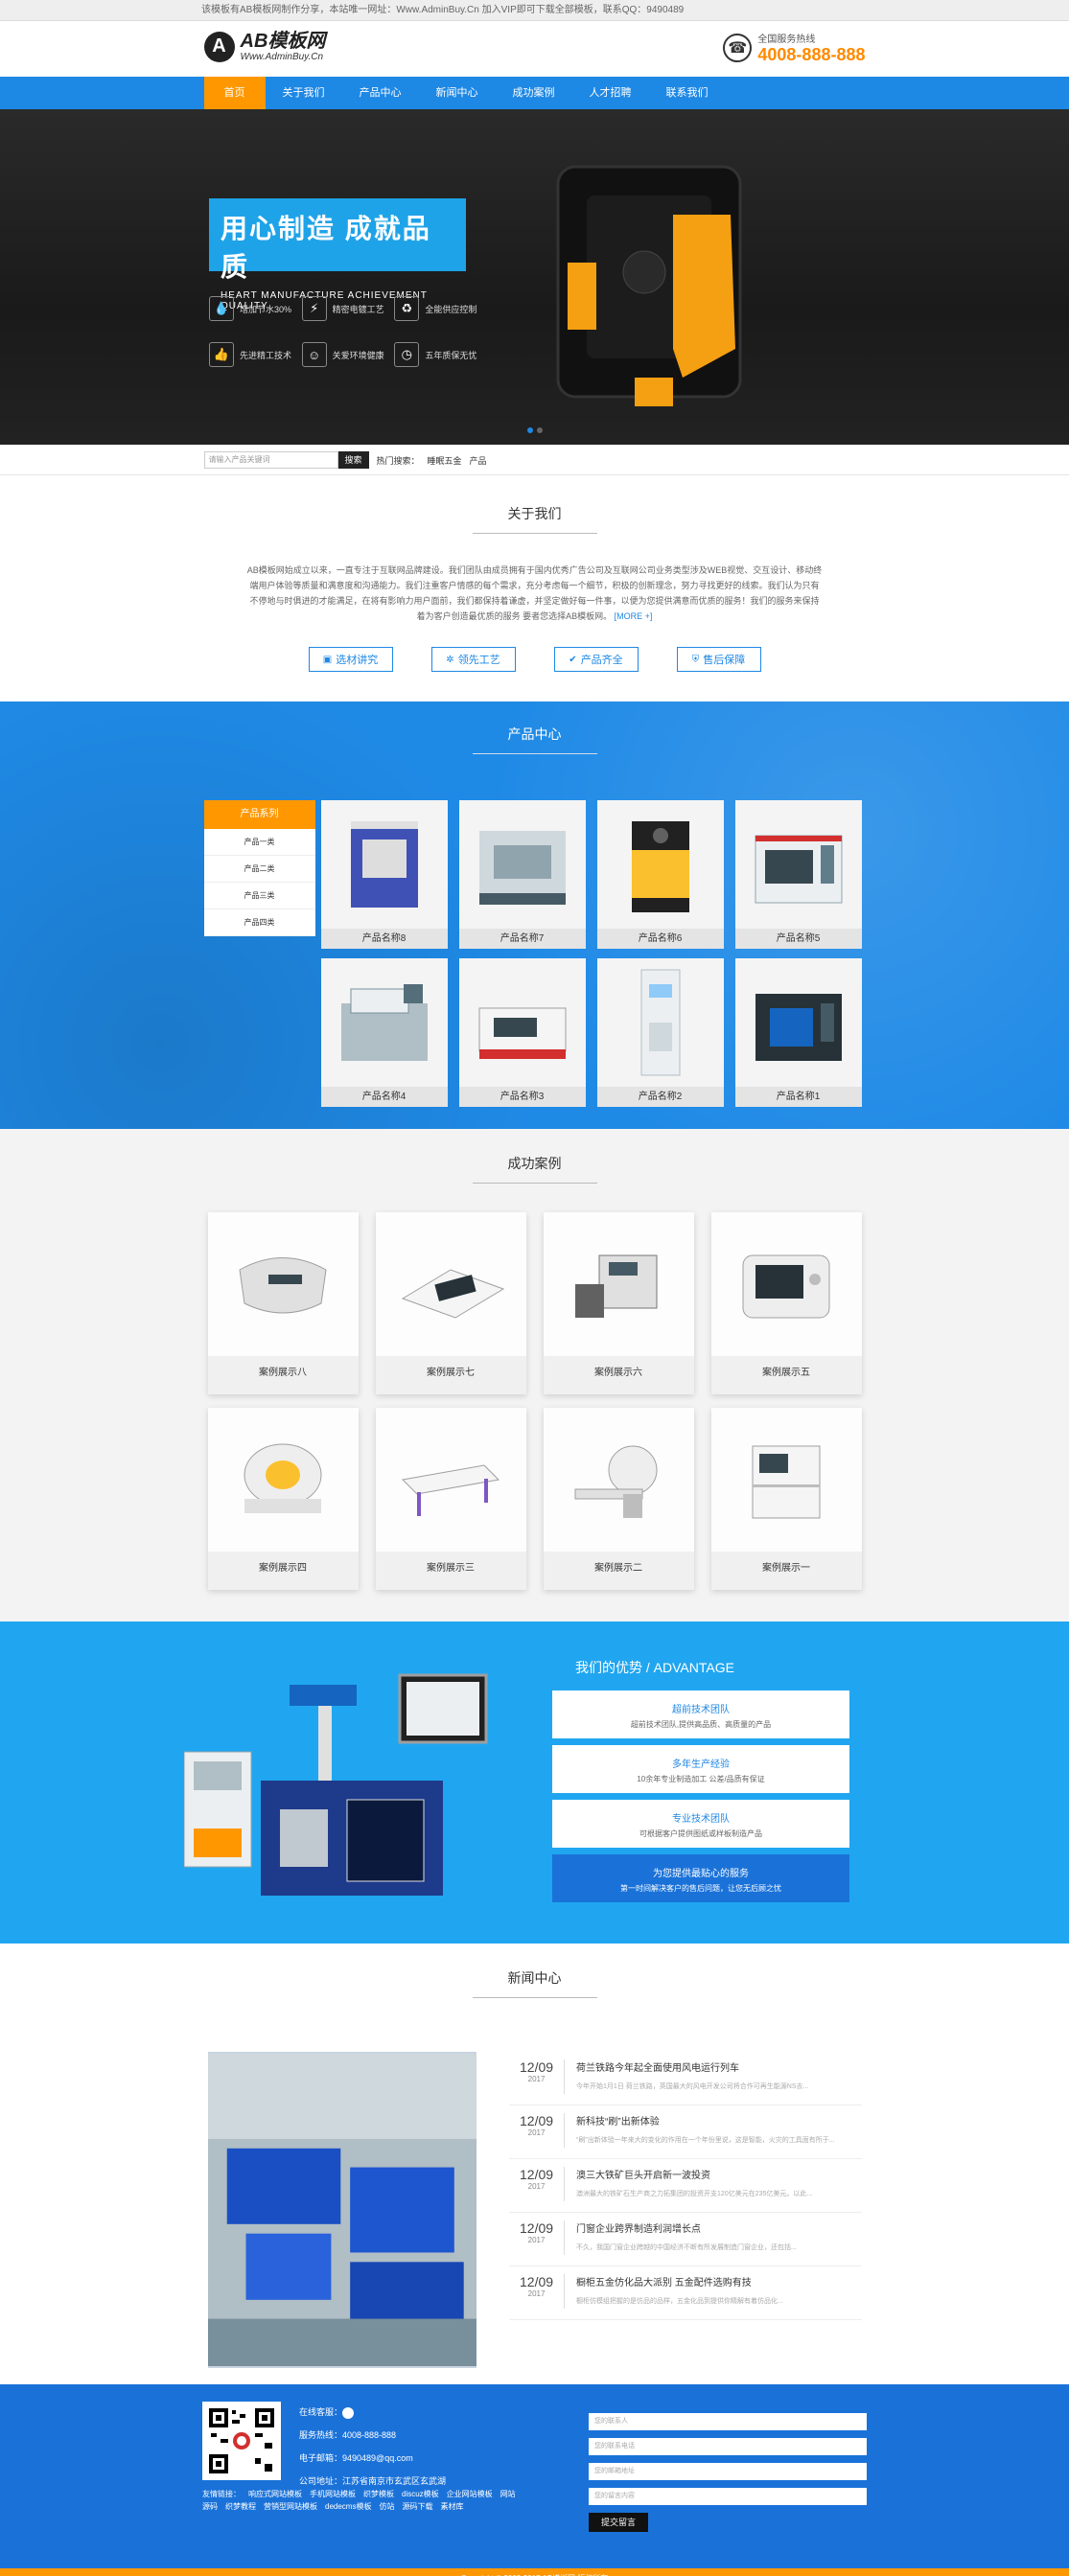 The height and width of the screenshot is (2576, 1069). Describe the element at coordinates (786, 1303) in the screenshot. I see `case-card: 案例展示五` at that location.